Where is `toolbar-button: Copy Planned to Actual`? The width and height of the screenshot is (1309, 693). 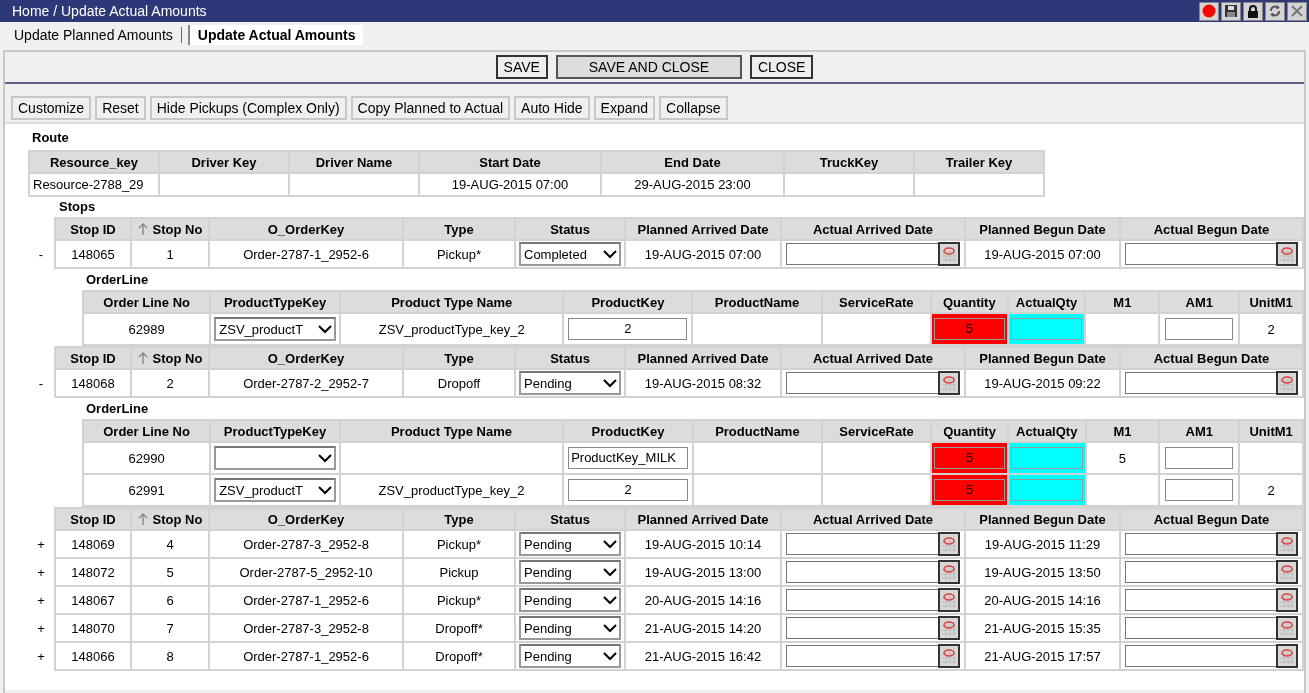 toolbar-button: Copy Planned to Actual is located at coordinates (430, 108).